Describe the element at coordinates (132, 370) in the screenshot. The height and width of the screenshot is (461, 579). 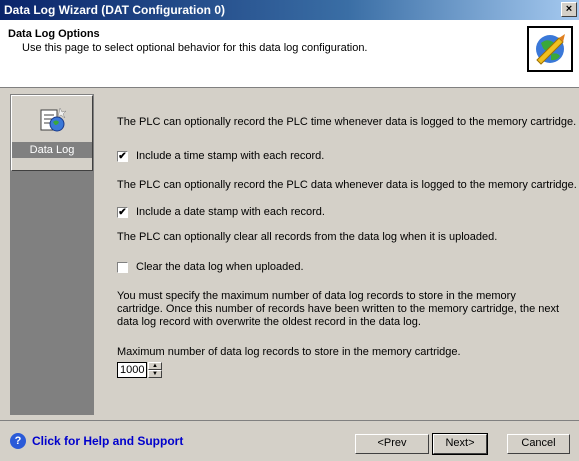
I see `max-records-input: 1000` at that location.